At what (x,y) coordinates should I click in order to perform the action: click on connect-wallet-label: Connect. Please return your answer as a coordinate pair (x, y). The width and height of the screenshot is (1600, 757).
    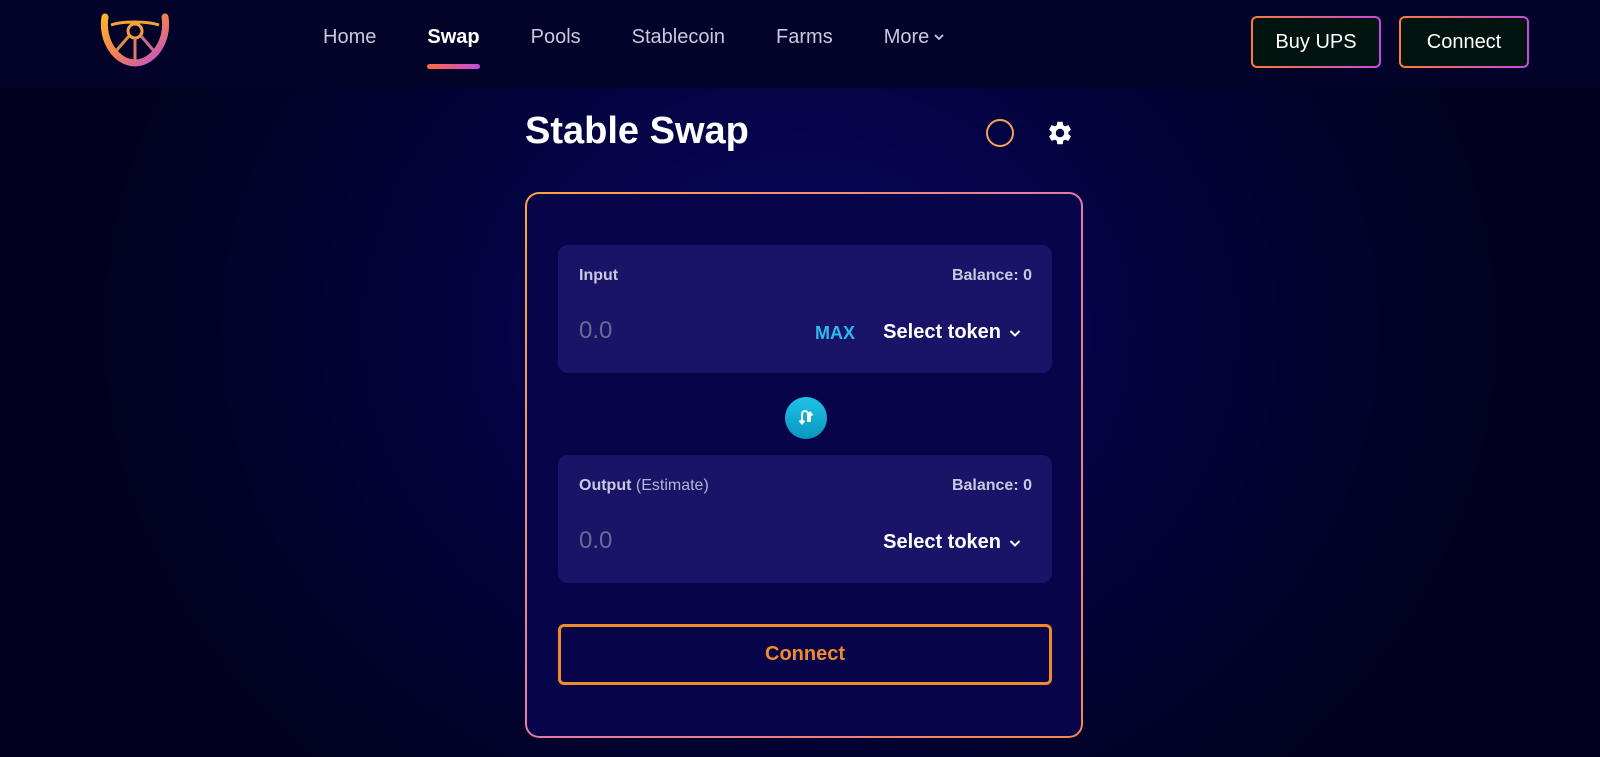
    Looking at the image, I should click on (1464, 41).